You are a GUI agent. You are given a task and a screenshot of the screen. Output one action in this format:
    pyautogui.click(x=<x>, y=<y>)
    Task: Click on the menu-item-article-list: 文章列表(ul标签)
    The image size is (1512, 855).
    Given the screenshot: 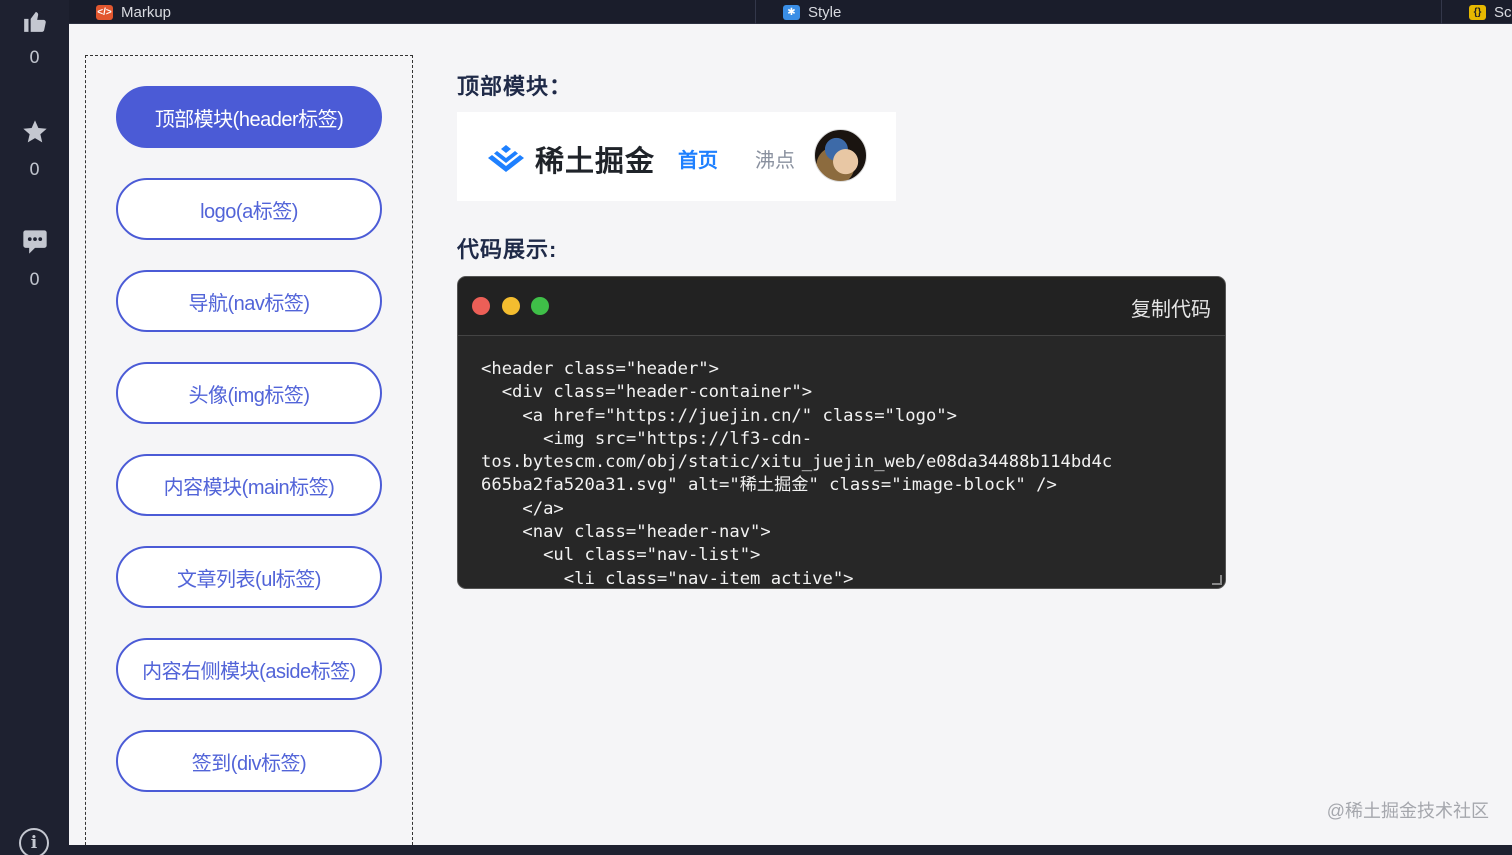 What is the action you would take?
    pyautogui.click(x=249, y=577)
    